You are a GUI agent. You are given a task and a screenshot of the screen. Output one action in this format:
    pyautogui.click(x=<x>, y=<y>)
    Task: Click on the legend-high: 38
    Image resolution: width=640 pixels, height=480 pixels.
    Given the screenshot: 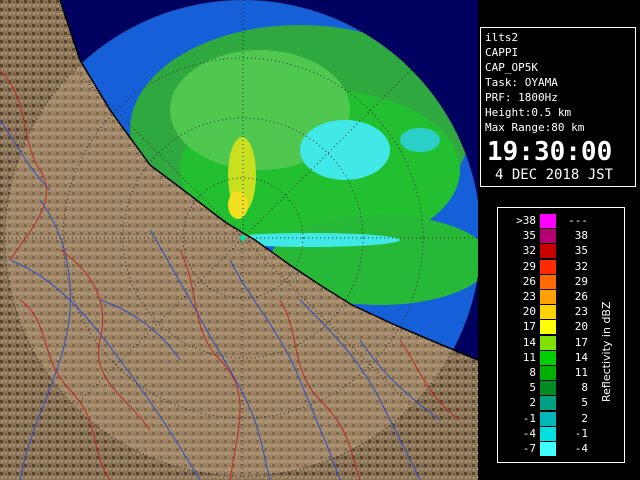 What is the action you would take?
    pyautogui.click(x=581, y=236)
    